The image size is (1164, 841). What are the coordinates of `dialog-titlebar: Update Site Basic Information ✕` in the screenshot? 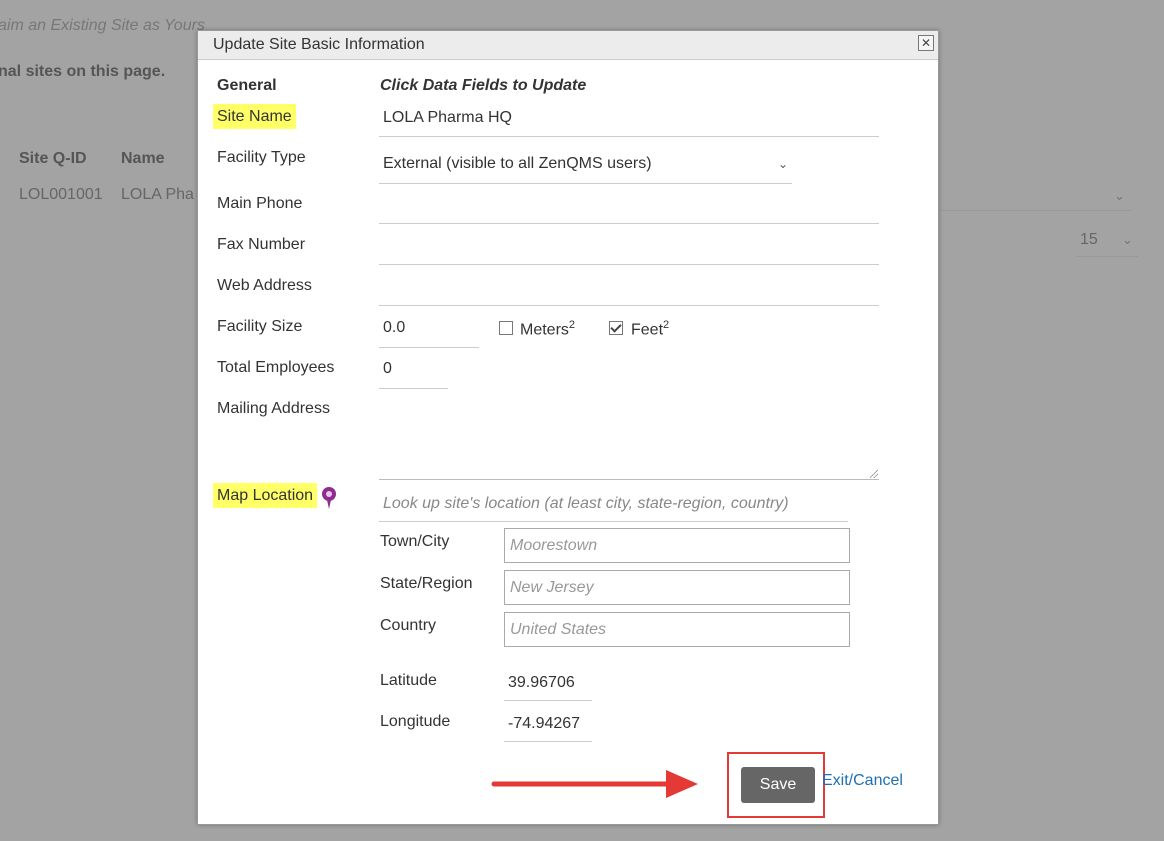 It's located at (568, 45).